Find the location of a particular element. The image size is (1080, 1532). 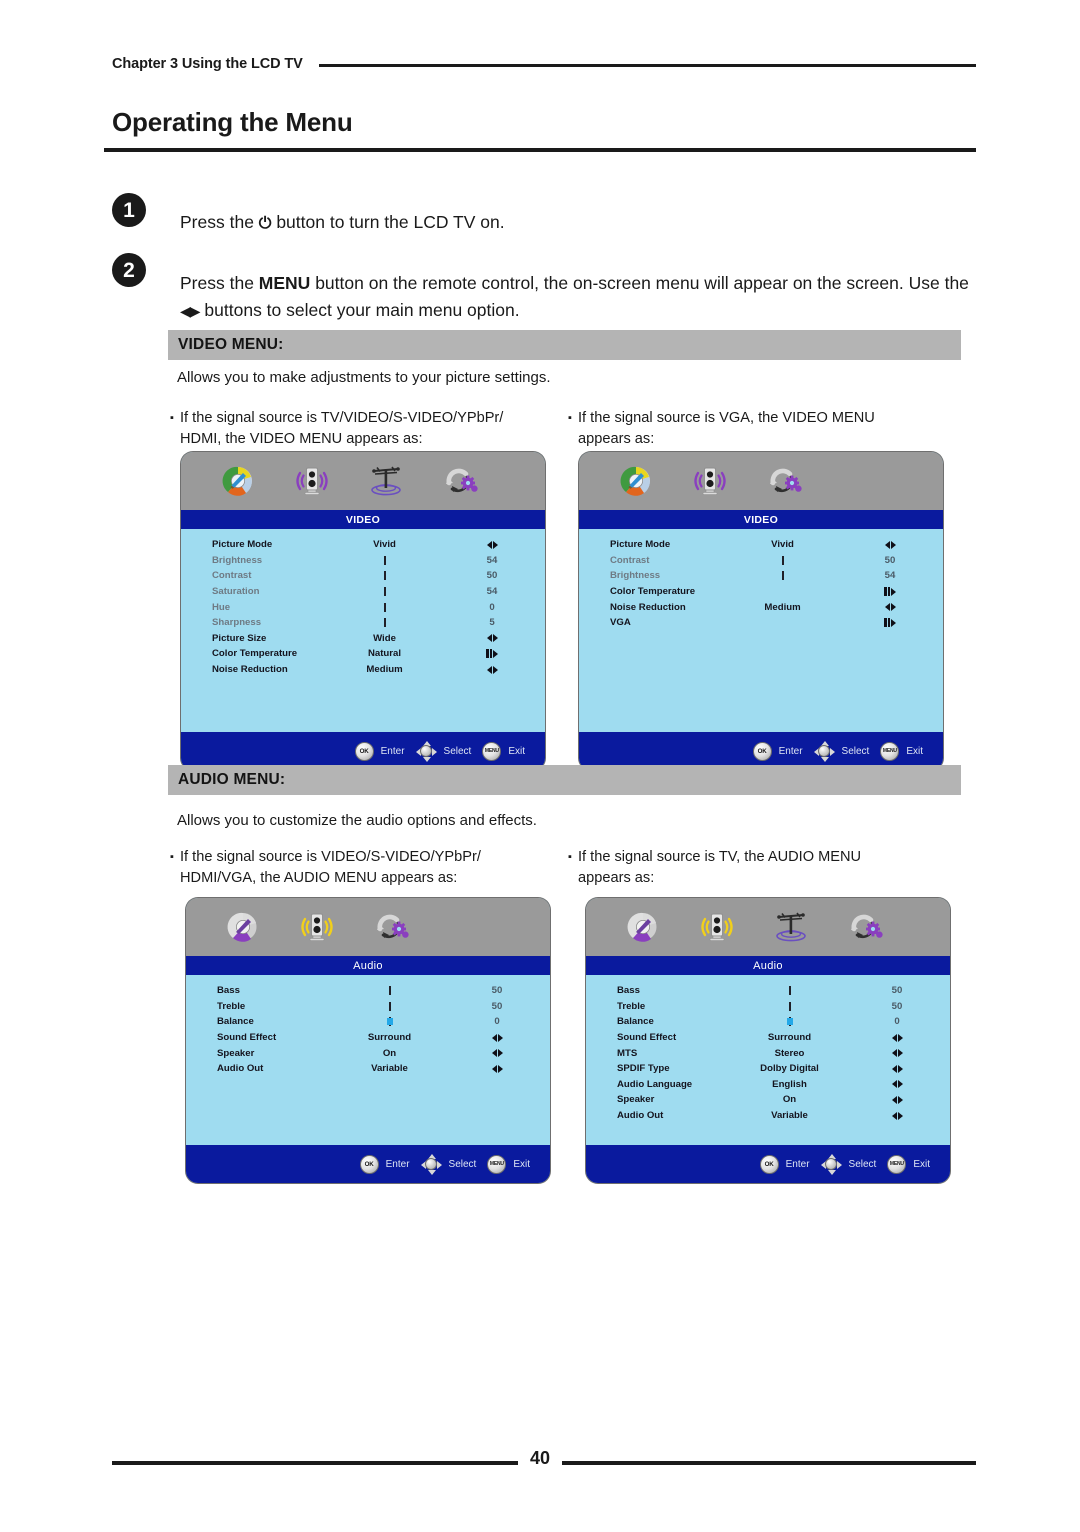

osd-row: Color Temperature Natural is located at coordinates (363, 654).